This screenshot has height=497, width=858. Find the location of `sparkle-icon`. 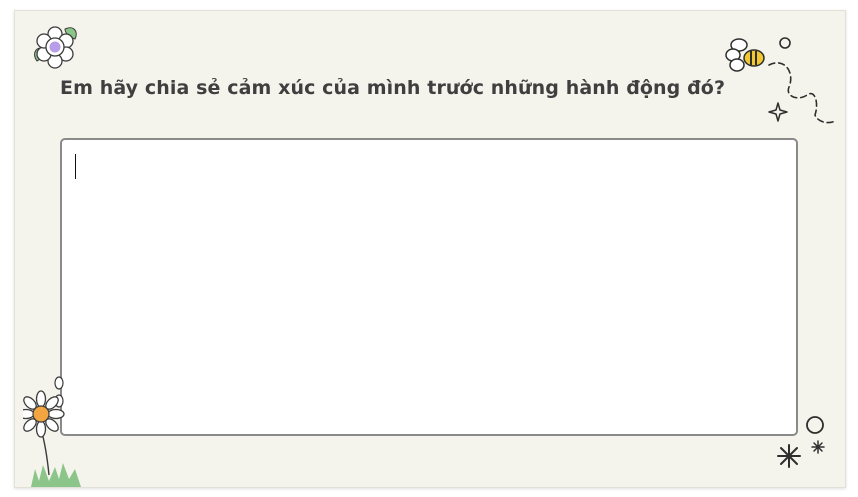

sparkle-icon is located at coordinates (778, 112).